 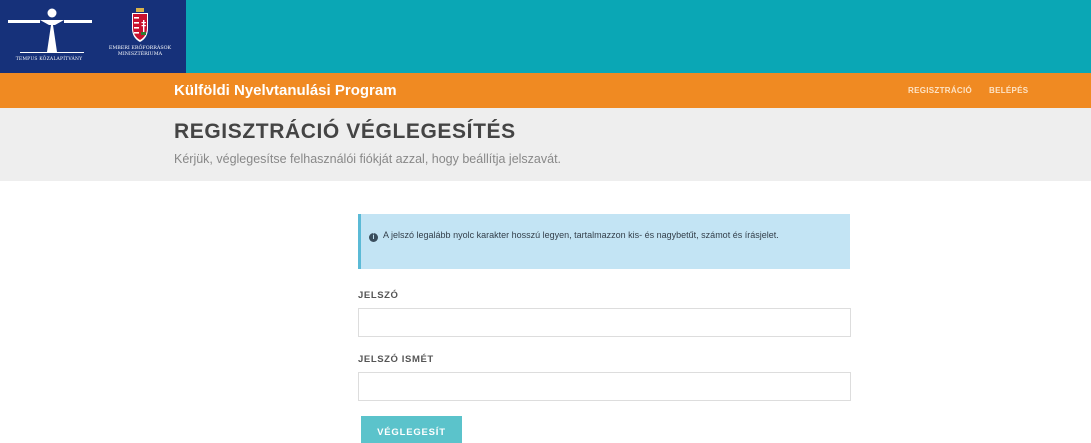 What do you see at coordinates (378, 295) in the screenshot?
I see `password-label: JELSZÓ` at bounding box center [378, 295].